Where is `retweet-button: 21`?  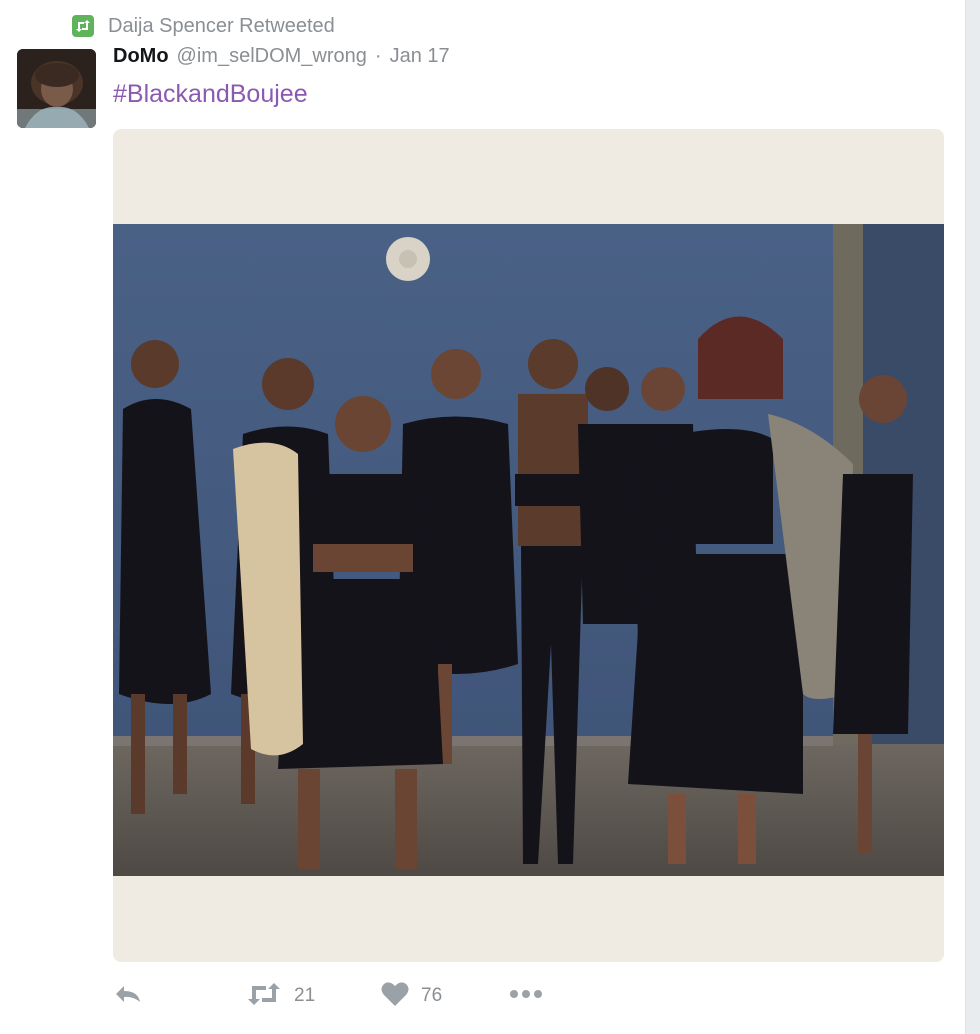 retweet-button: 21 is located at coordinates (280, 996).